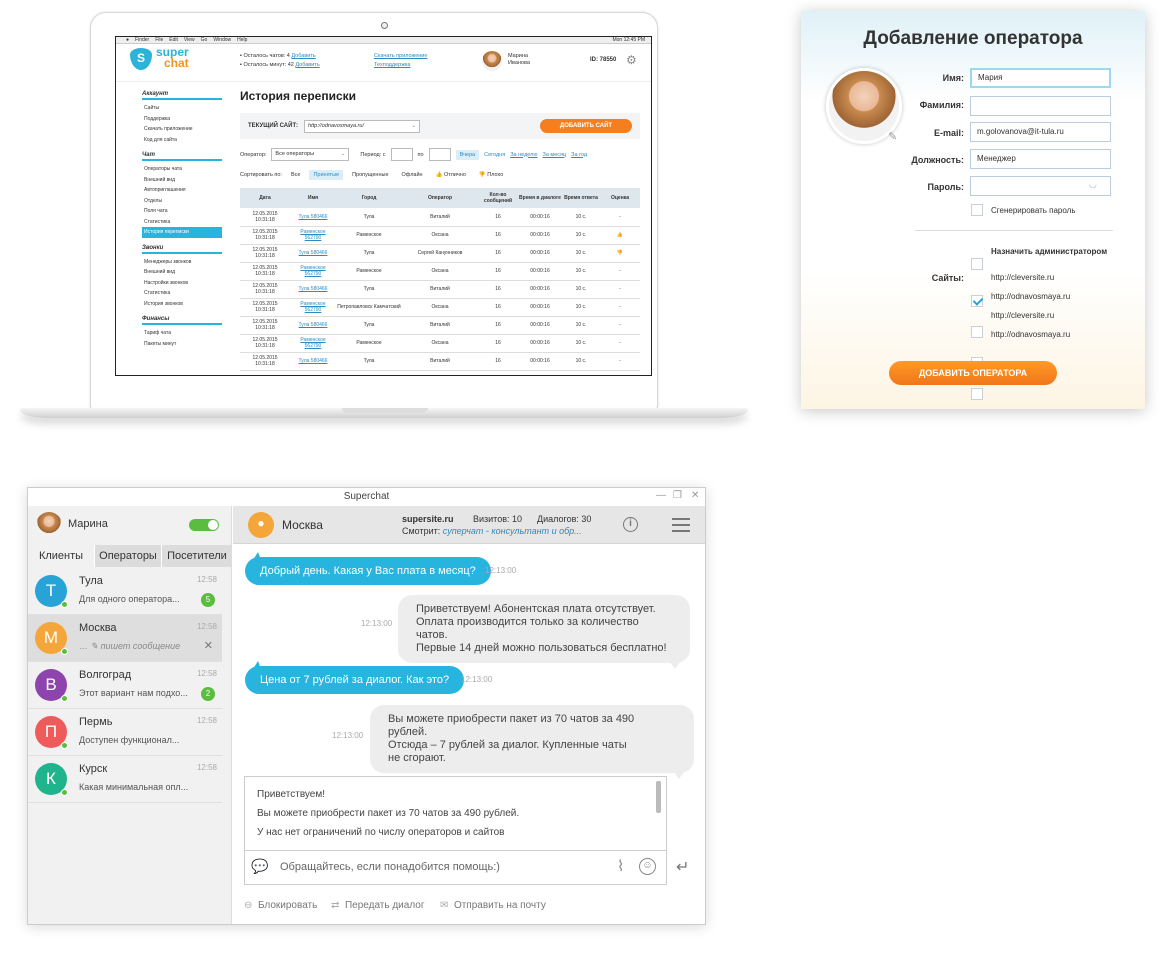 The image size is (1172, 968). What do you see at coordinates (412, 175) in the screenshot?
I see `sort-offline: Офлайн` at bounding box center [412, 175].